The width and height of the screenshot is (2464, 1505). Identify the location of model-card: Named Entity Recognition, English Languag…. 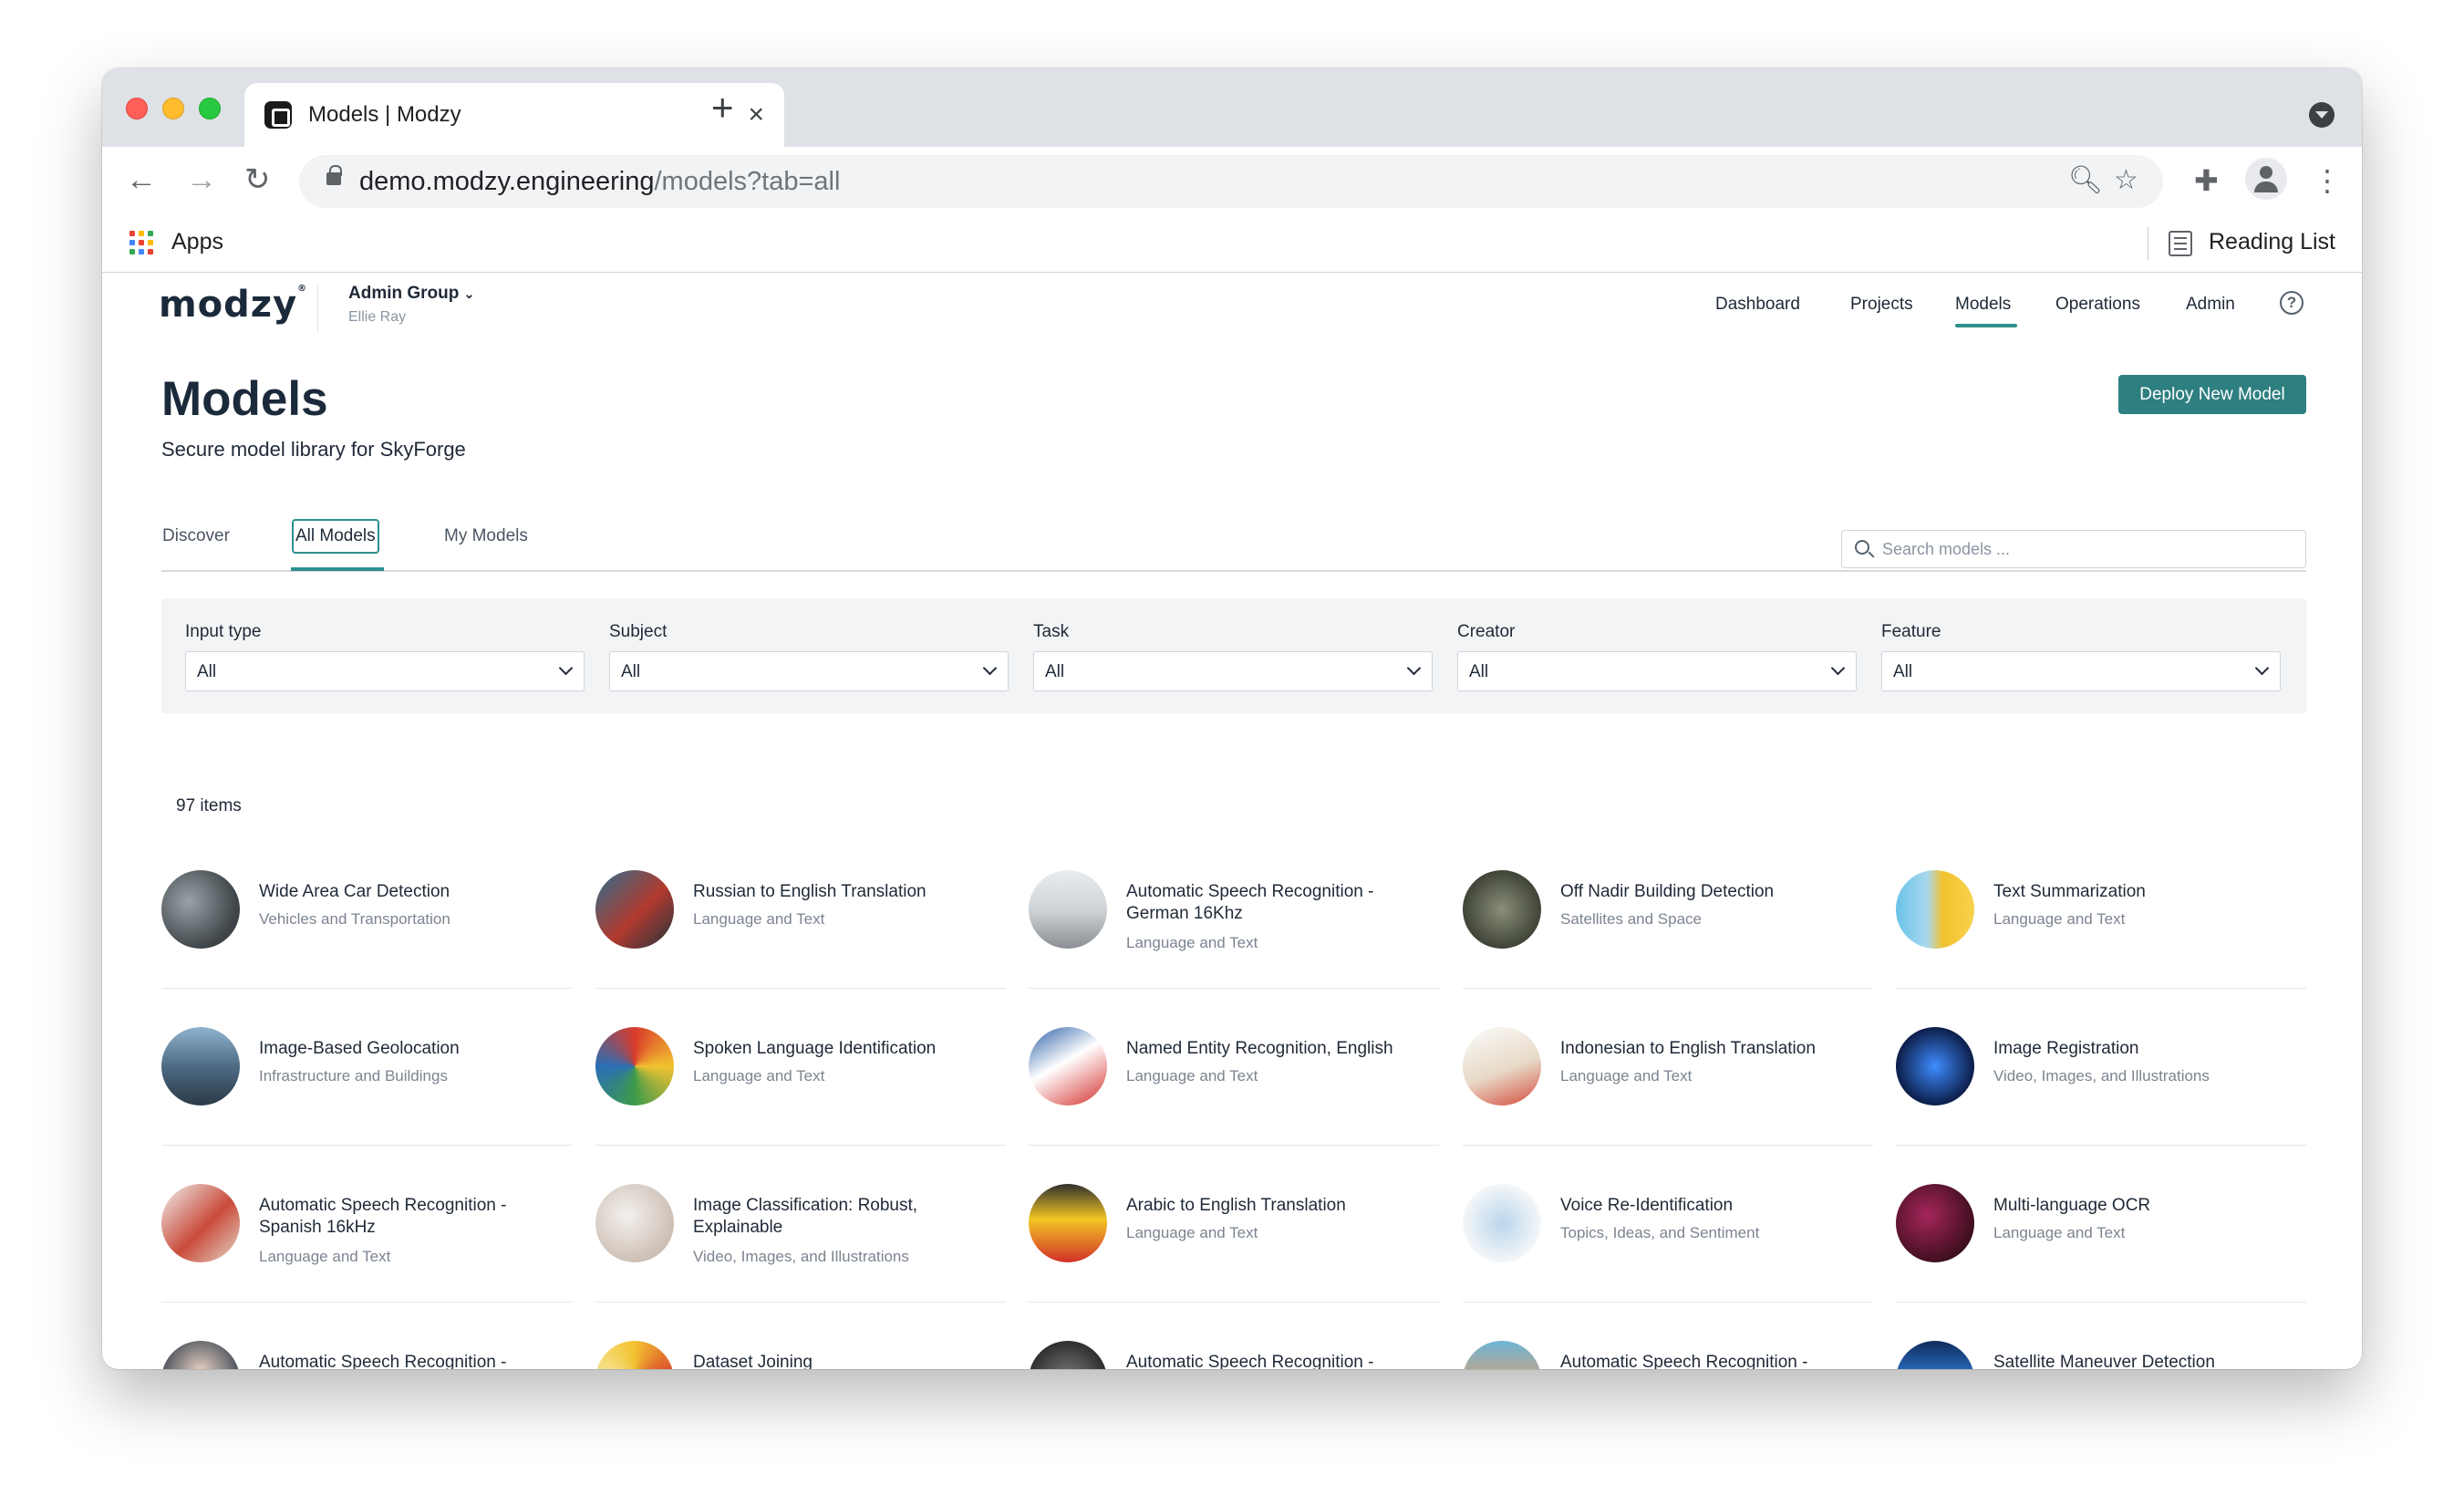
(1234, 1087).